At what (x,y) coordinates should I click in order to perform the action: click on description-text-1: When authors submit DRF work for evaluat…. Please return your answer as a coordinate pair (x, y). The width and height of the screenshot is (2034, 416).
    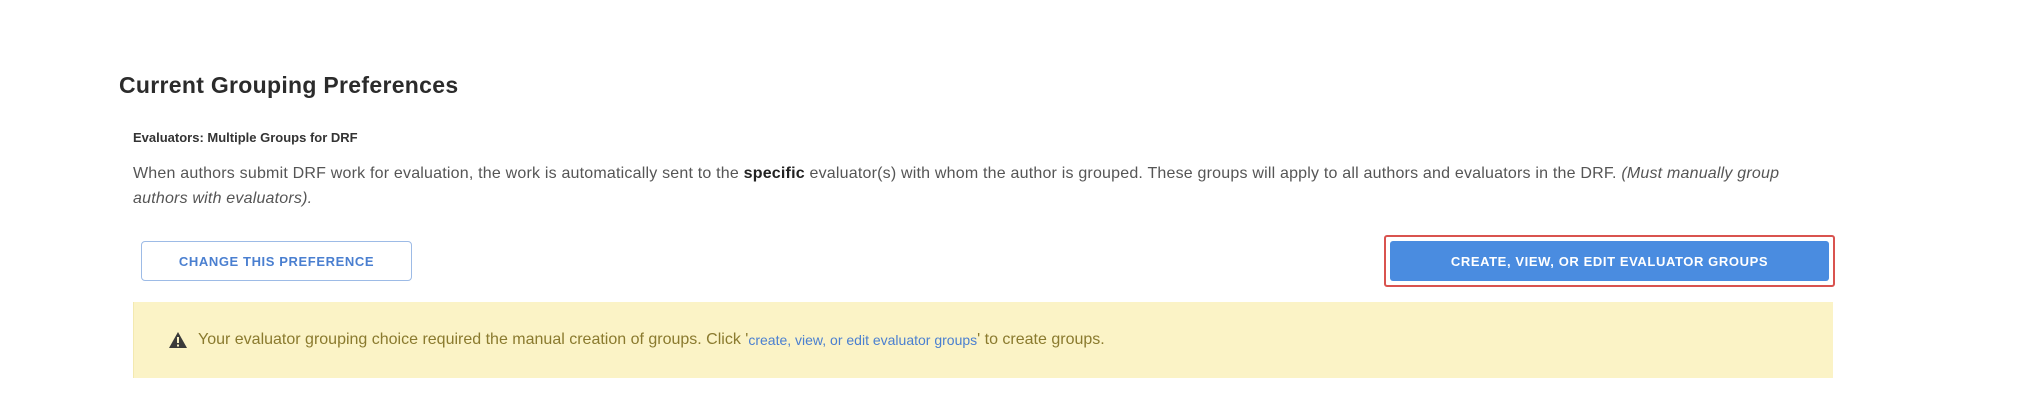
    Looking at the image, I should click on (438, 173).